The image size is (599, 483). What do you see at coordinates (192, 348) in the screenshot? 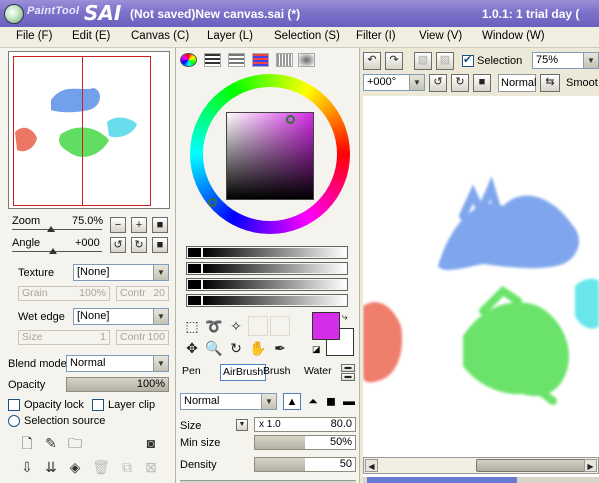
I see `move-icon: ✥` at bounding box center [192, 348].